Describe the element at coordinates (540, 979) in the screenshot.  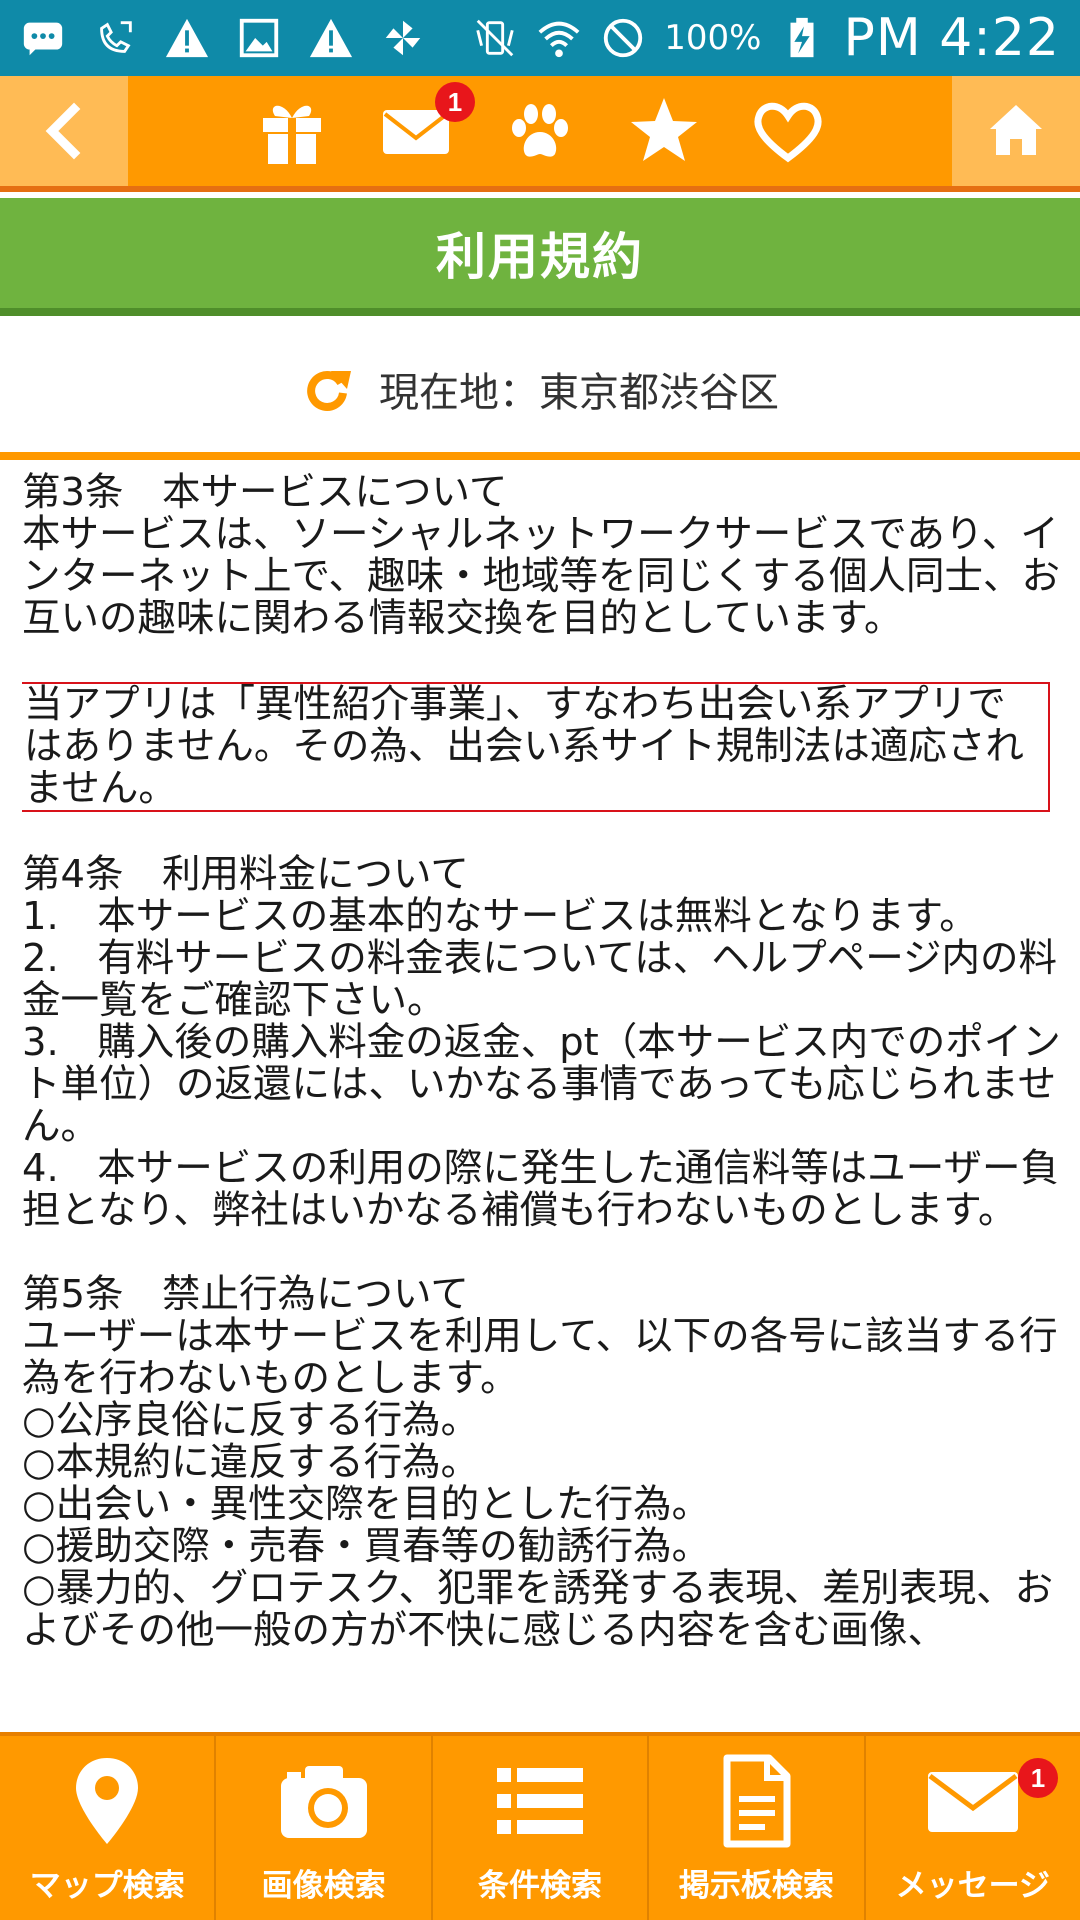
I see `list-item: 2. 有料サービスの料金表については、ヘルプページ内の料金一覧をご確認下さい。` at that location.